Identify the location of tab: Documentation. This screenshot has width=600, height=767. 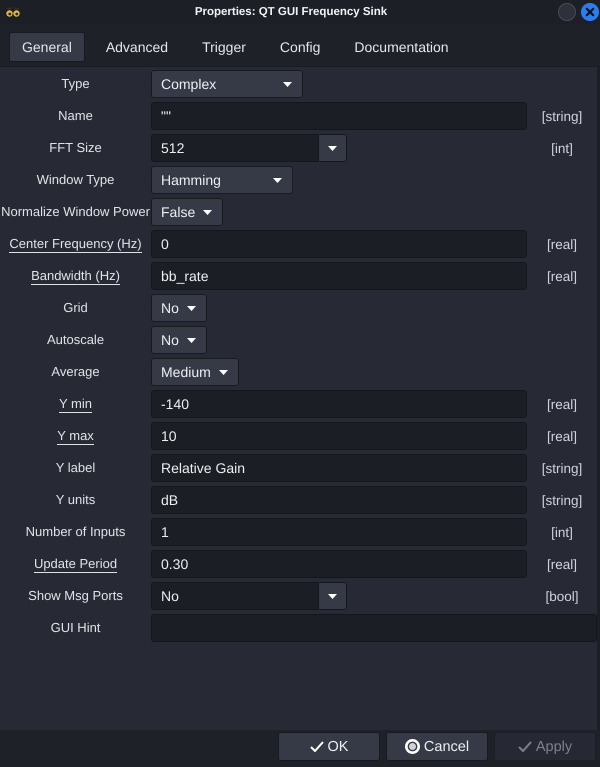
(401, 47).